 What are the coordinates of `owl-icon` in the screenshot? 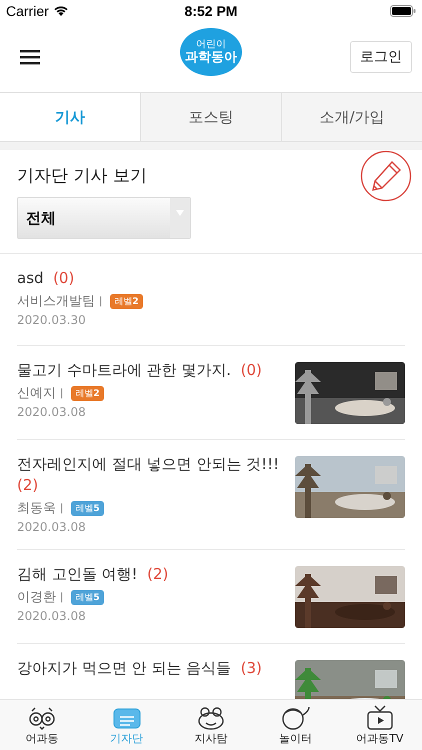 It's located at (42, 717).